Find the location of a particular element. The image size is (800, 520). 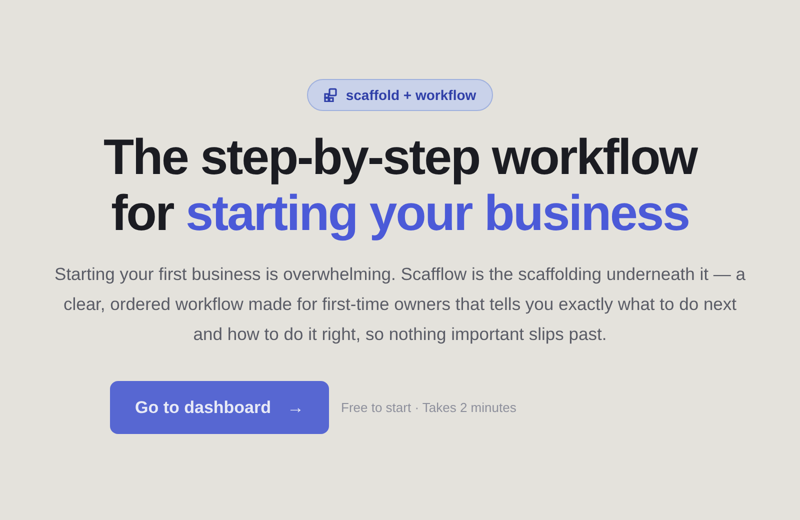

description: Starting your first business is overwhelming. Scafflow is the scaffolding underneath it — a clear, ordered workflow made for first-time owners that tells you exactly what to do next and how to do it right, so nothing important slips past. is located at coordinates (400, 304).